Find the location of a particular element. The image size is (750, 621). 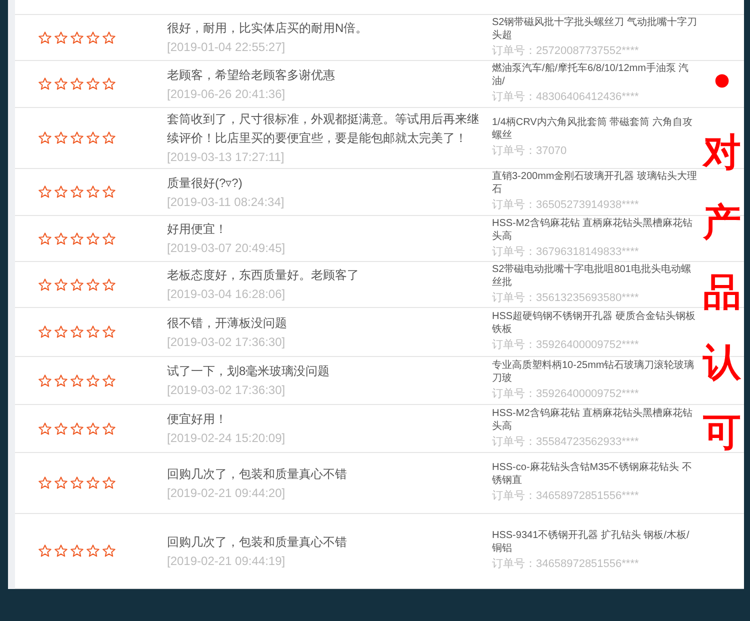

product-name: HSS-co-麻花钻头含钴M35不锈钢麻花钻头 不锈钢直 is located at coordinates (593, 474).